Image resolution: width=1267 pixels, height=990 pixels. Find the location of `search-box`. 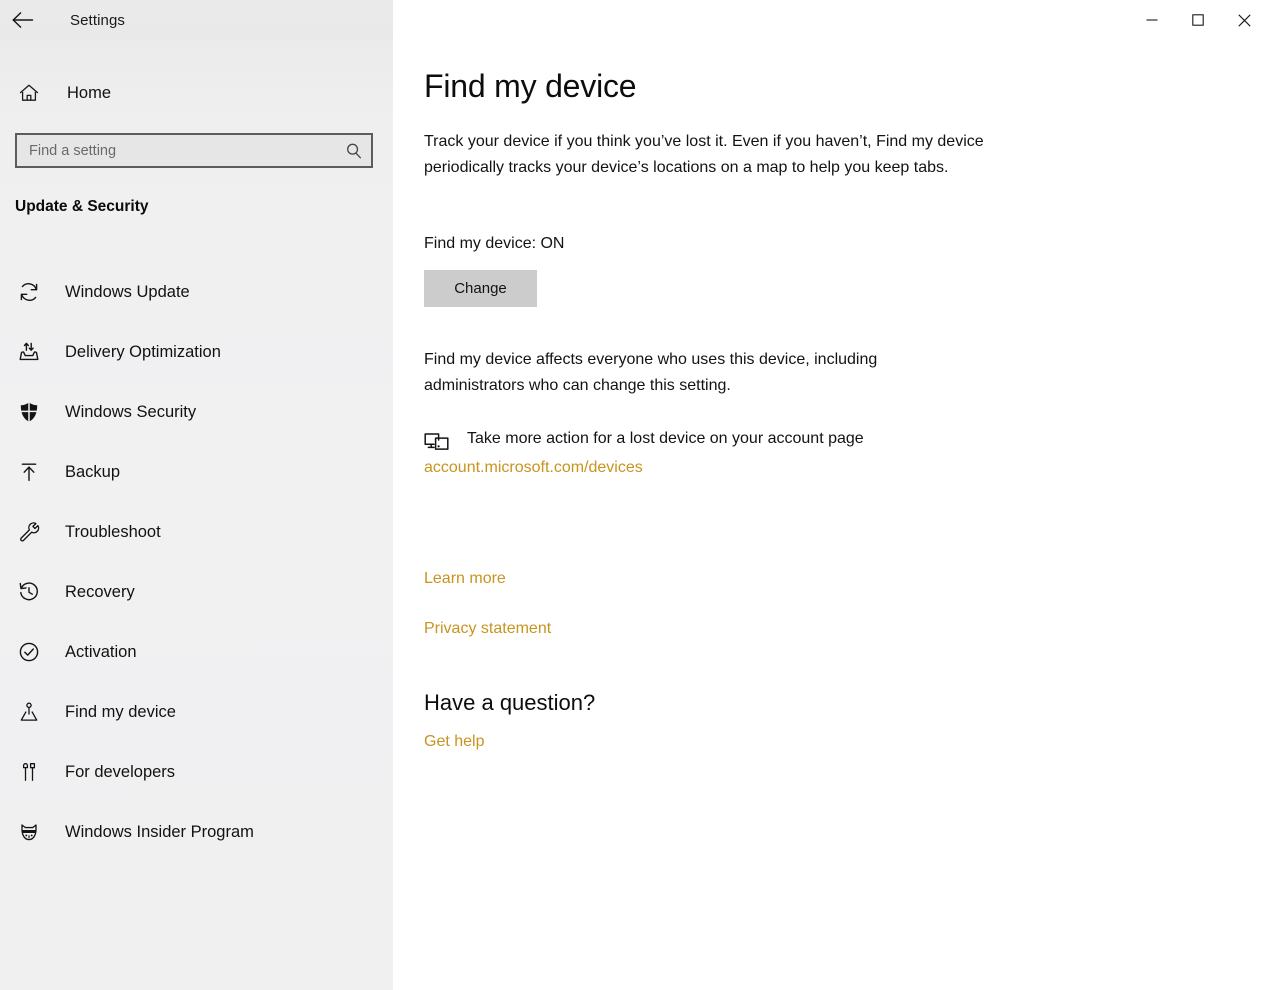

search-box is located at coordinates (194, 150).